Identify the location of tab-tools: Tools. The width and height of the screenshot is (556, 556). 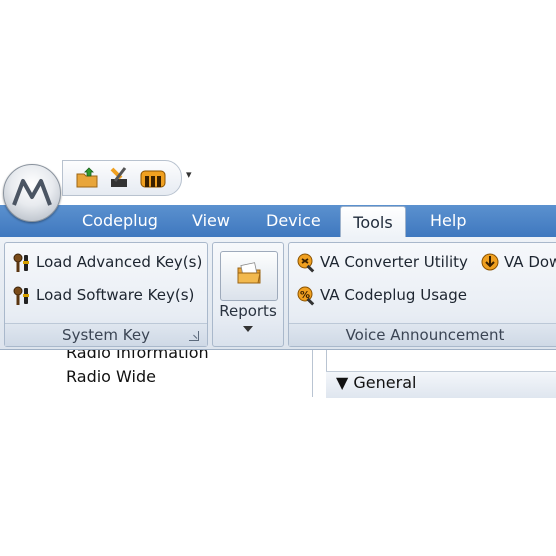
(373, 222).